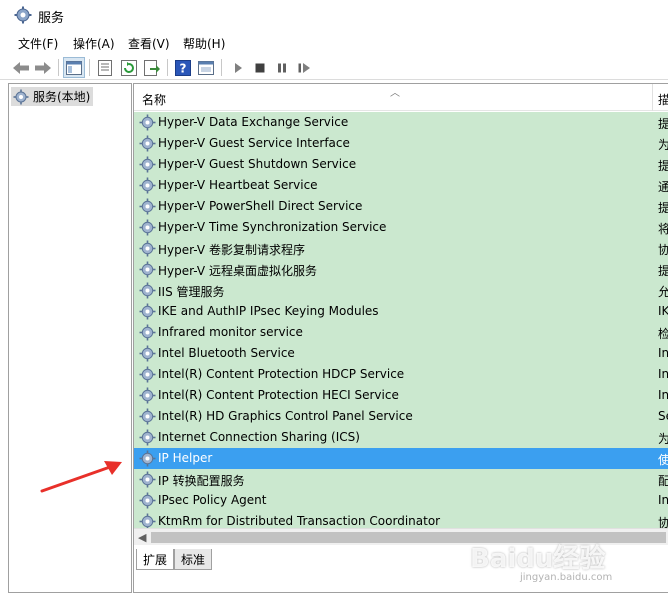 This screenshot has height=600, width=668. What do you see at coordinates (238, 185) in the screenshot?
I see `service-name: Hyper-V Heartbeat Service` at bounding box center [238, 185].